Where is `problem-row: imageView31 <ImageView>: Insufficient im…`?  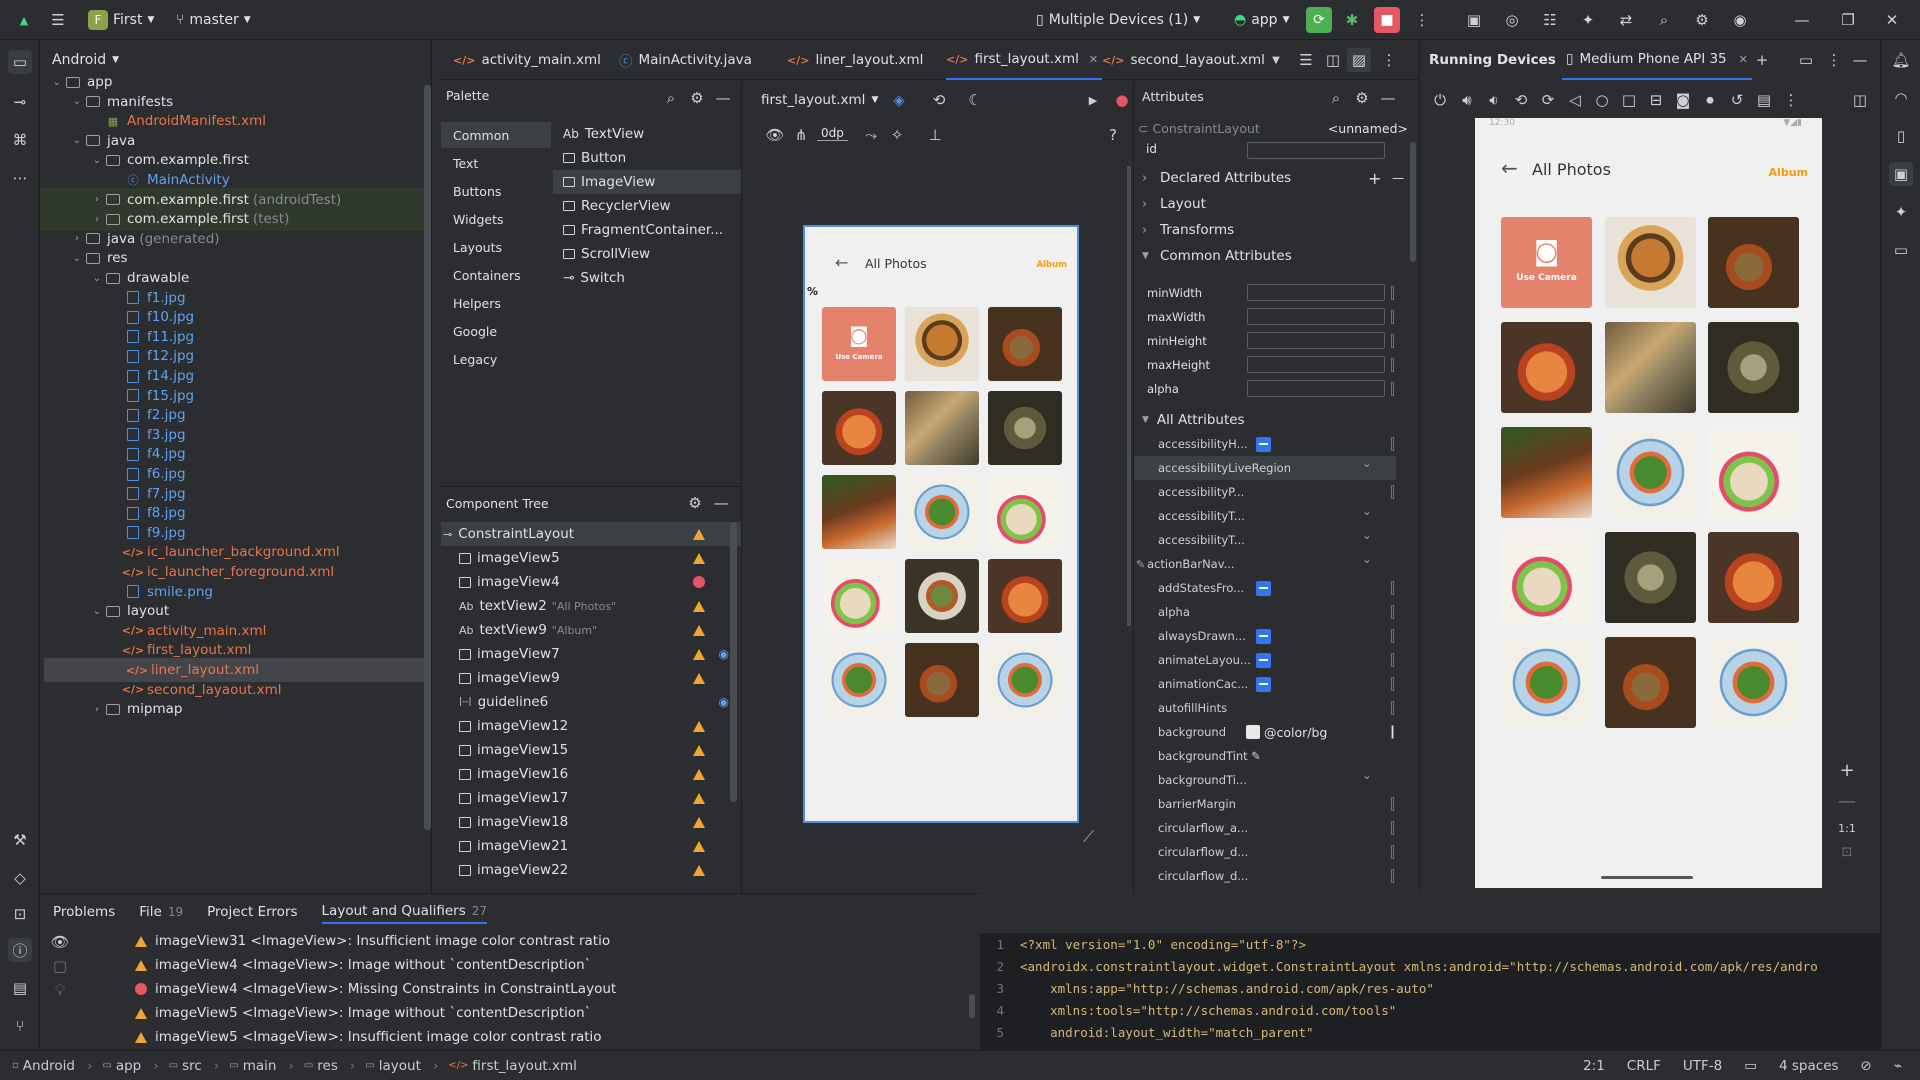
problem-row: imageView31 <ImageView>: Insufficient im… is located at coordinates (372, 941).